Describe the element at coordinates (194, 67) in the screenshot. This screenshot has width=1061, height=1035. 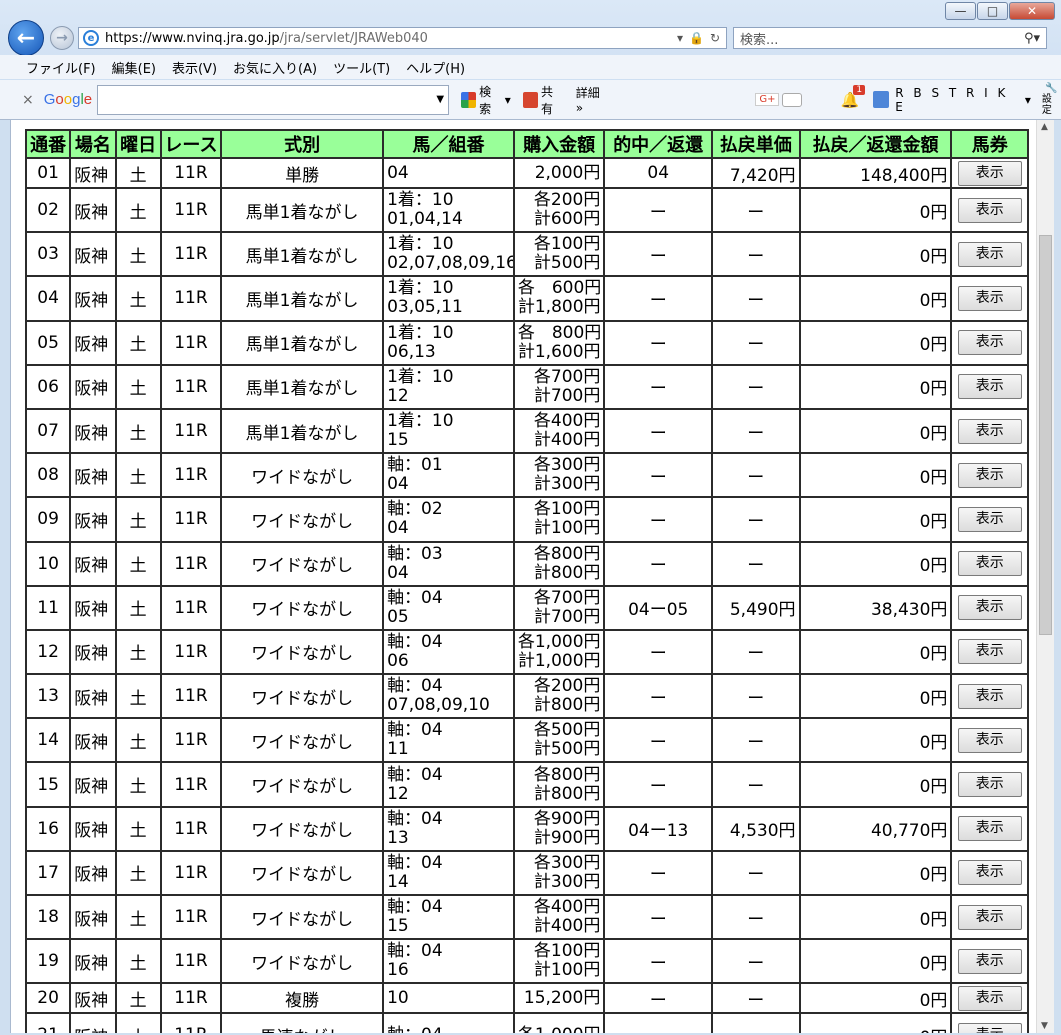
I see `menu-view: 表示(V)` at that location.